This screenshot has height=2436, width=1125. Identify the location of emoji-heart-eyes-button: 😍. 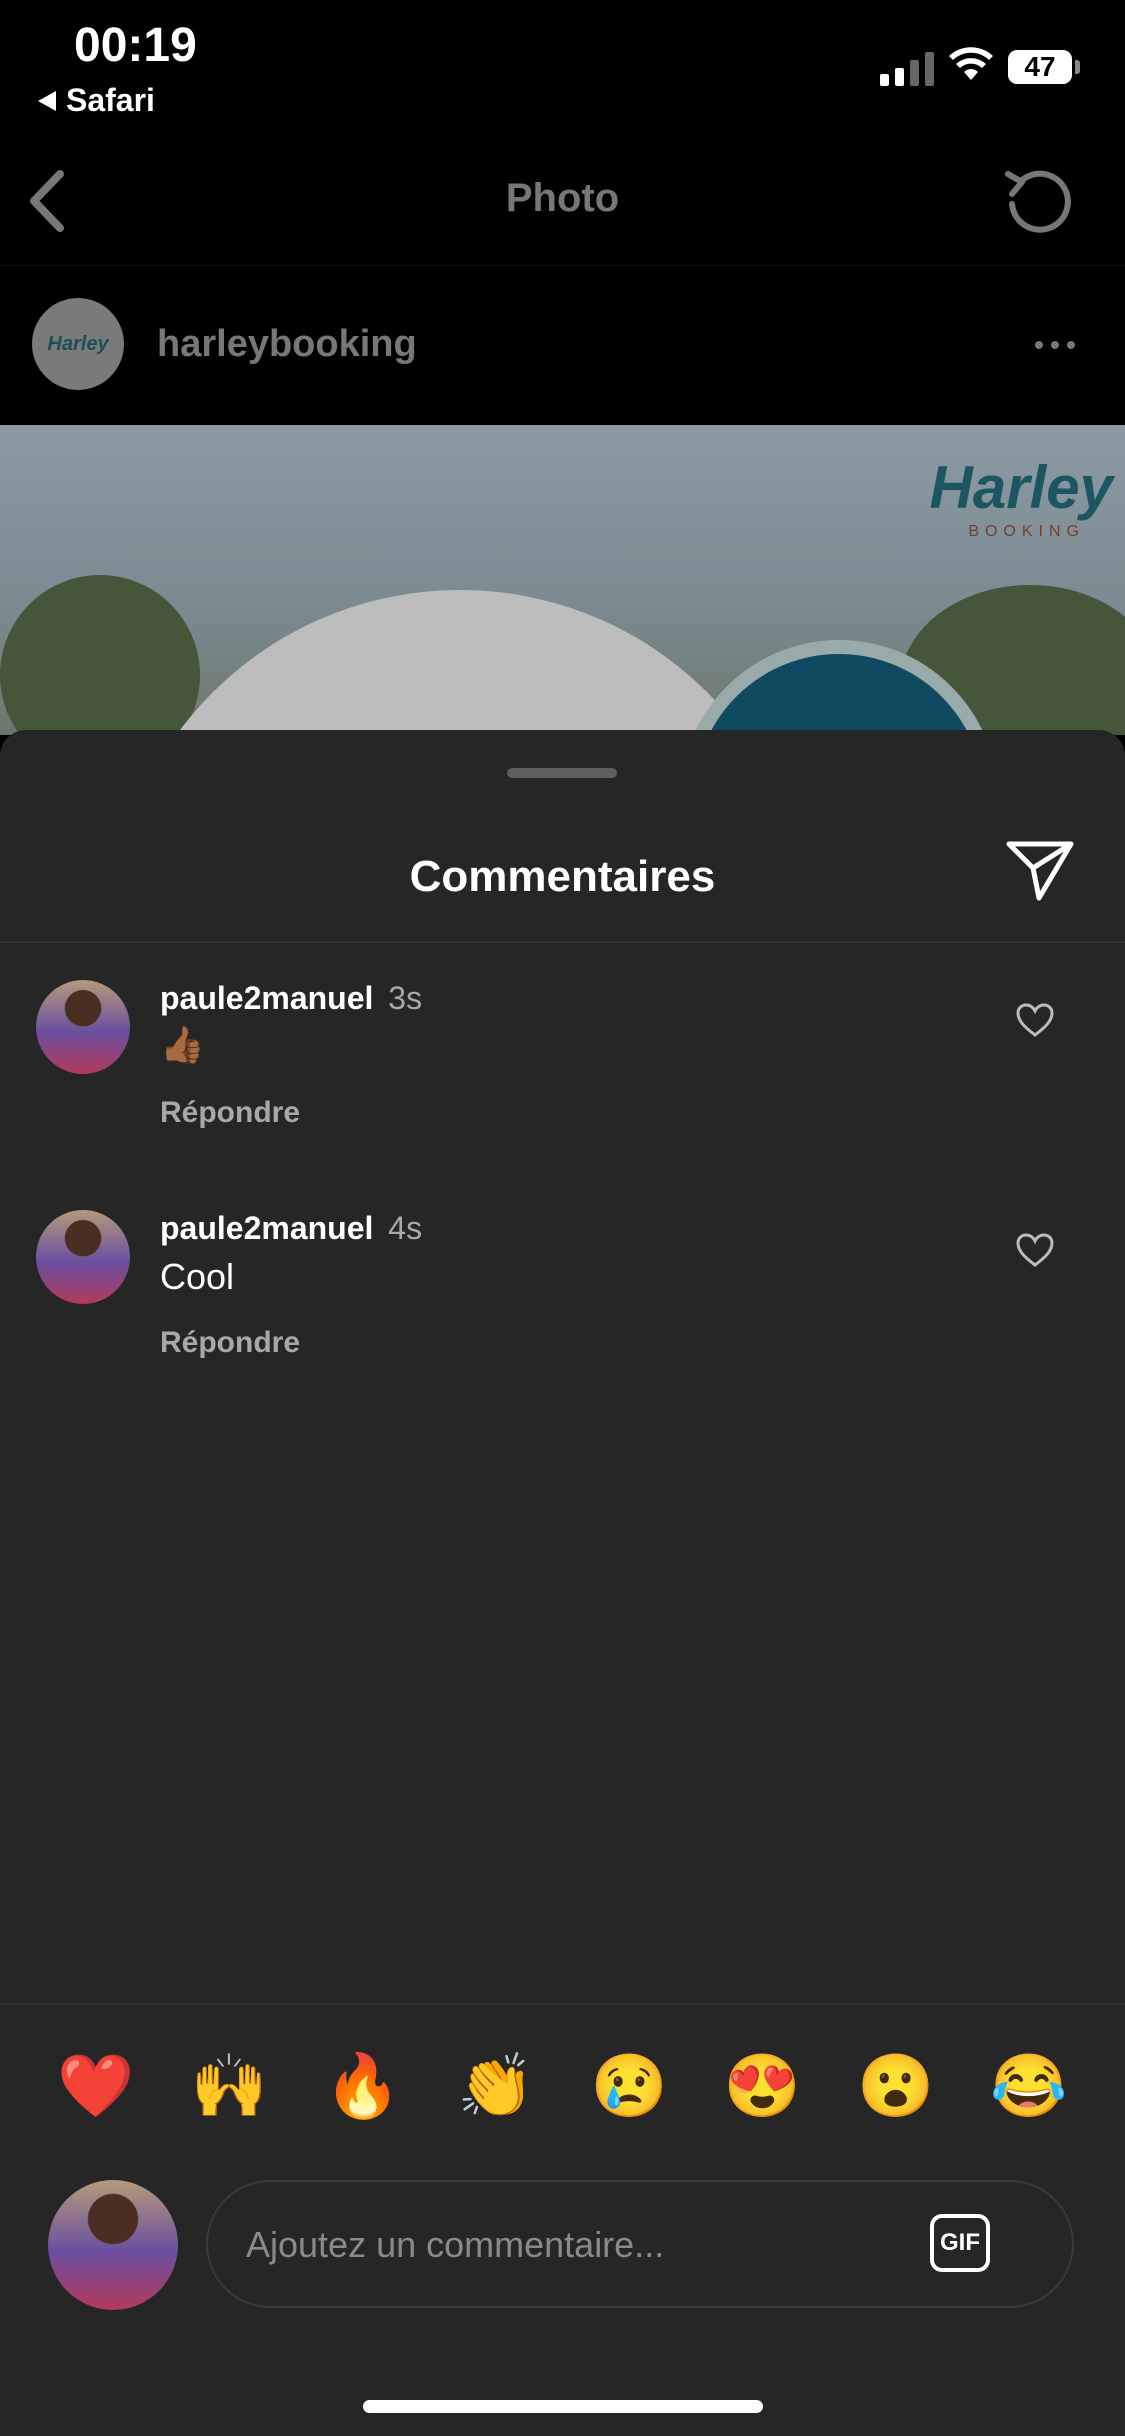
(762, 2086).